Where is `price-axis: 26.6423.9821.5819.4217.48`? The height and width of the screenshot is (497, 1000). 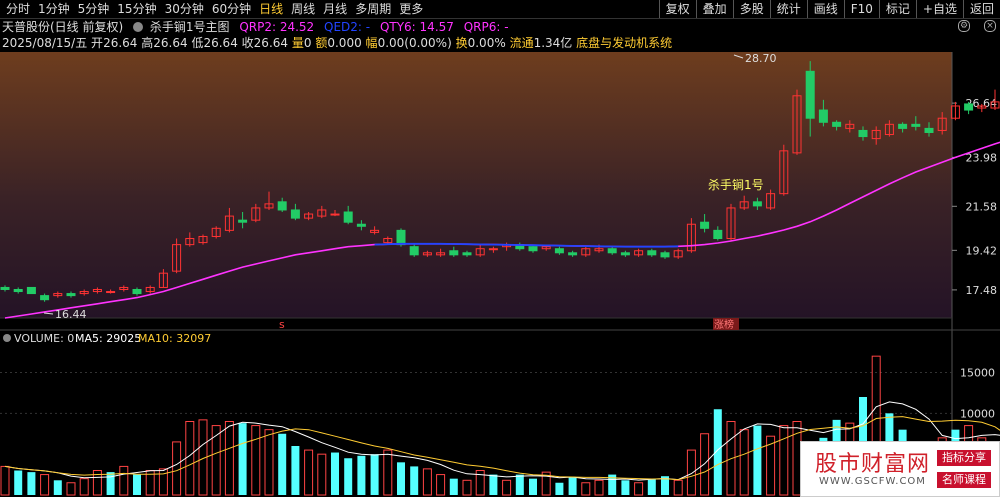 price-axis: 26.6423.9821.5819.4217.48 is located at coordinates (974, 197).